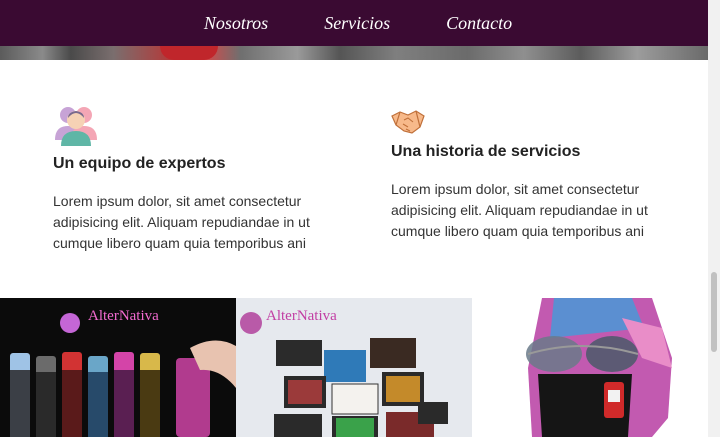  I want to click on gallery-tile-eyeshadow: AlterNativa, so click(354, 367).